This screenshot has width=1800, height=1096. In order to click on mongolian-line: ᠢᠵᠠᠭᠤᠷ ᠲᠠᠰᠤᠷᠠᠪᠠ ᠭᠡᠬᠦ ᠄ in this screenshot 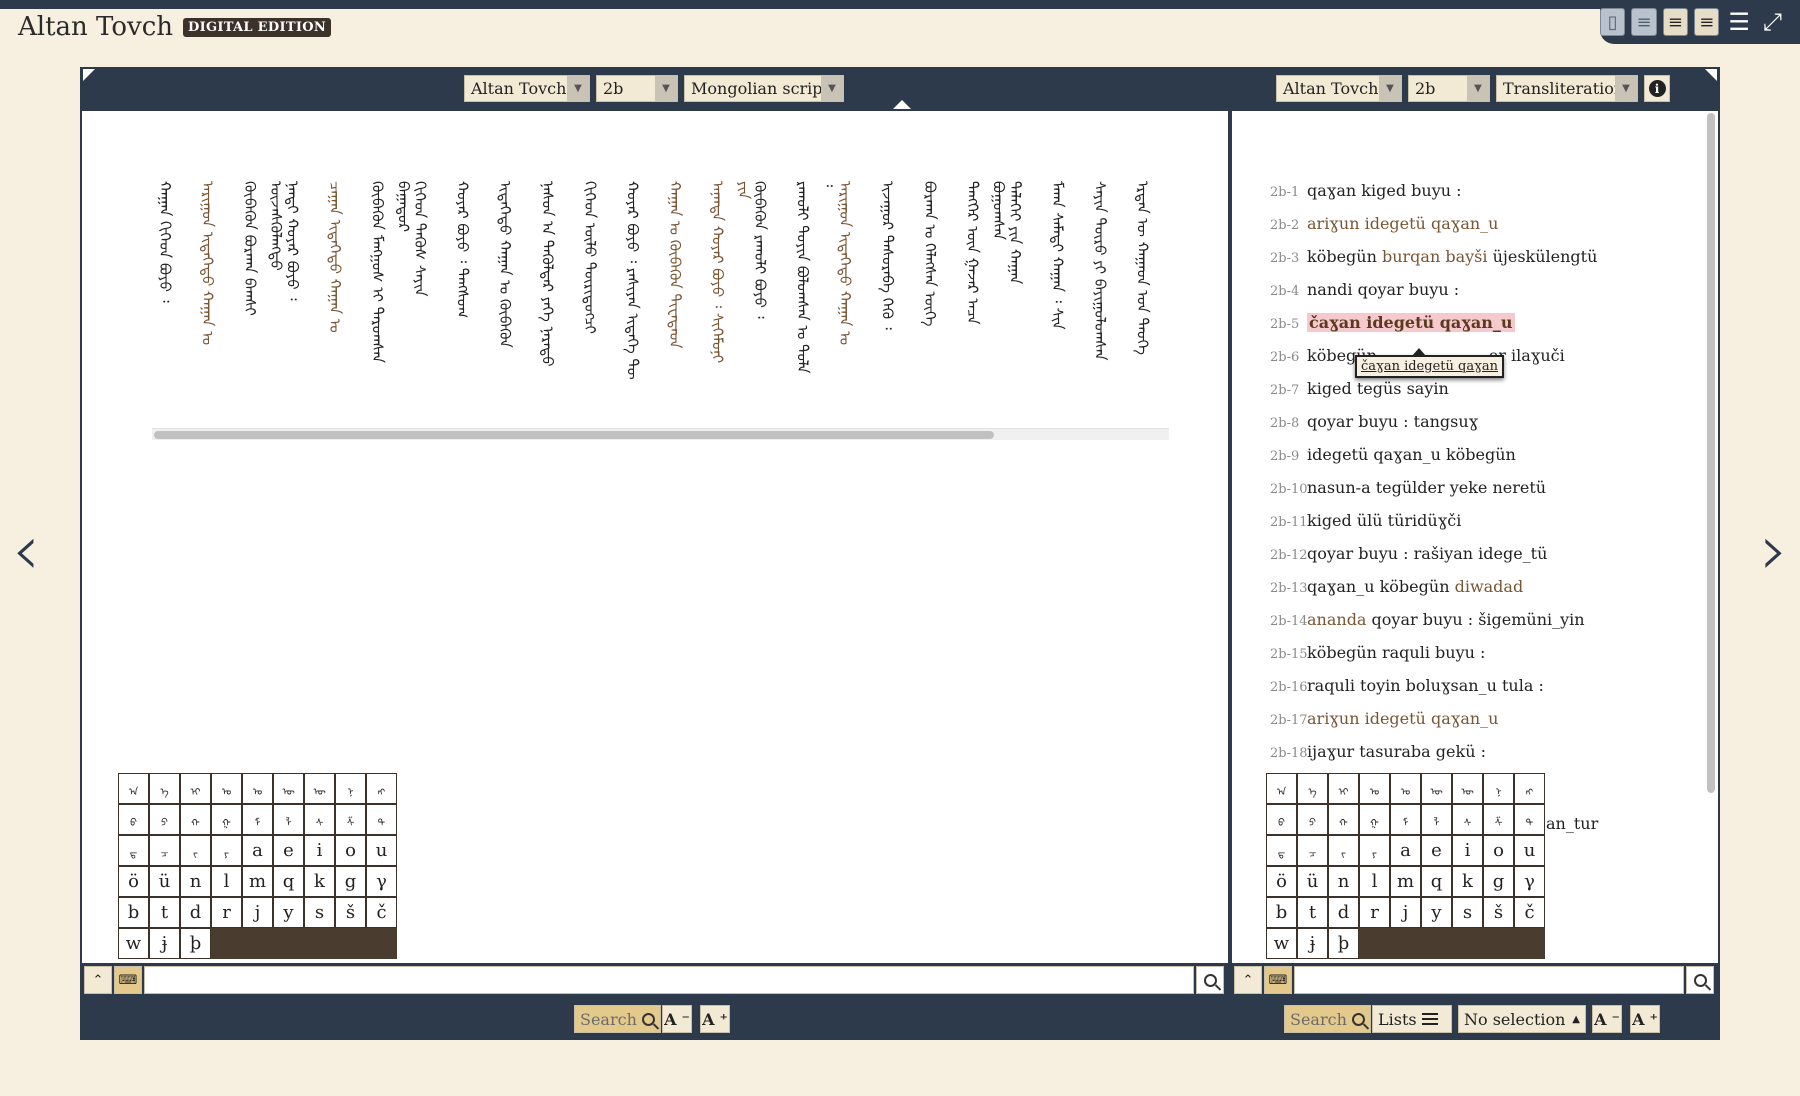, I will do `click(888, 255)`.